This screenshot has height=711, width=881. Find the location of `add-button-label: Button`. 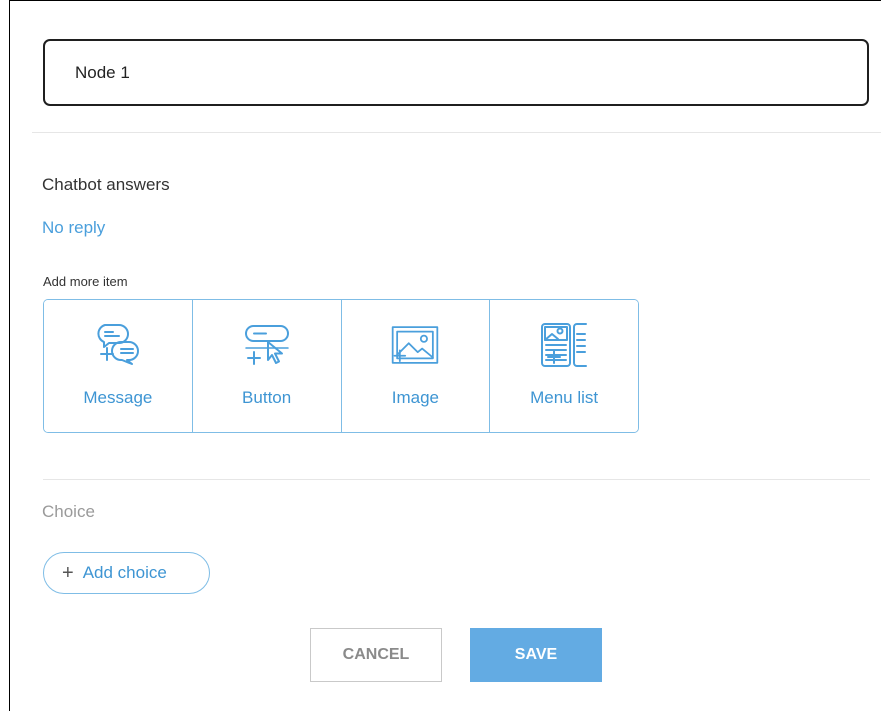

add-button-label: Button is located at coordinates (267, 397).